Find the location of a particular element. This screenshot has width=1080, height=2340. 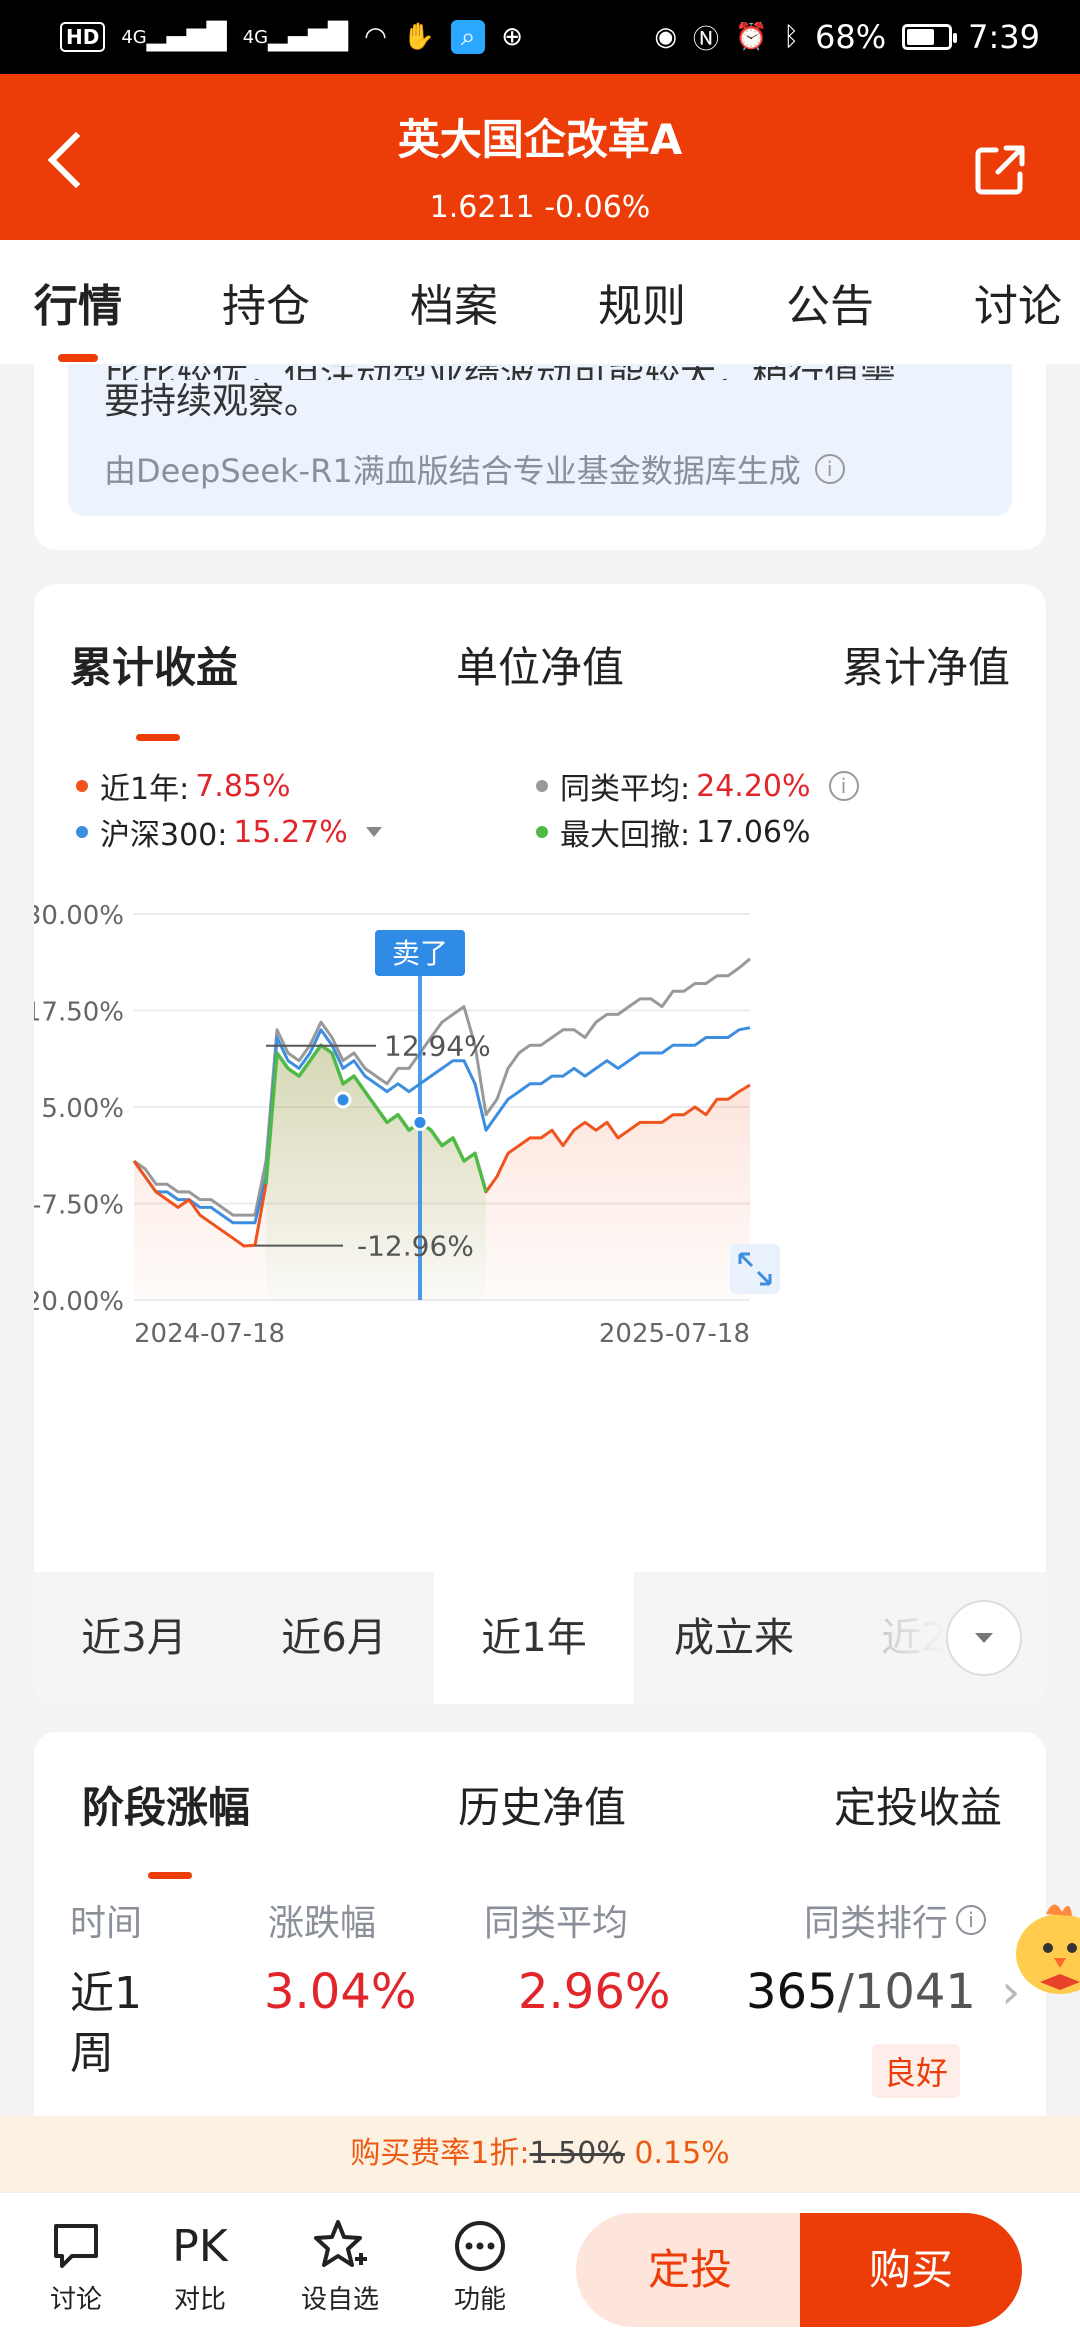

network-type: 4G is located at coordinates (134, 37).